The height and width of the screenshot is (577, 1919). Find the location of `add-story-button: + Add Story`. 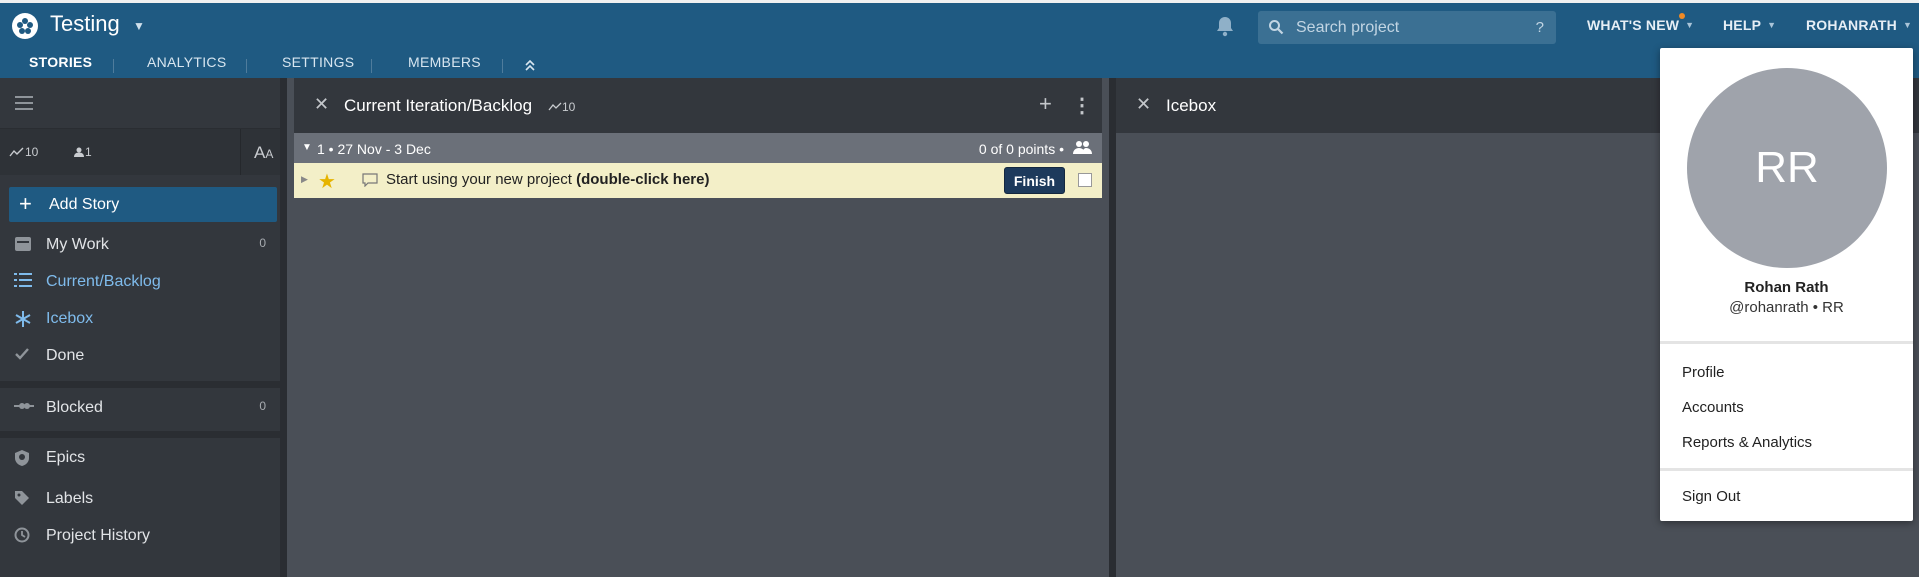

add-story-button: + Add Story is located at coordinates (143, 204).